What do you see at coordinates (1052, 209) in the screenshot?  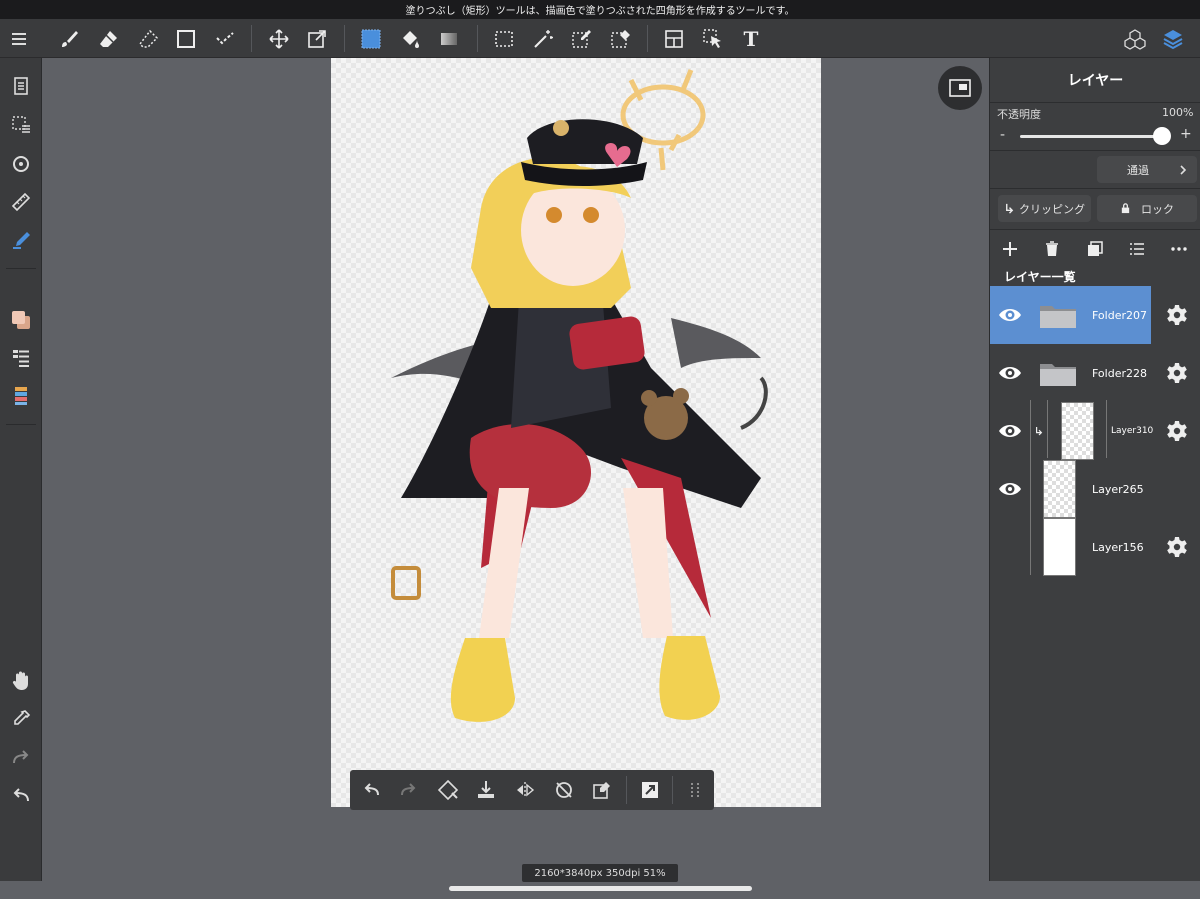 I see `clipping-label: クリッピング` at bounding box center [1052, 209].